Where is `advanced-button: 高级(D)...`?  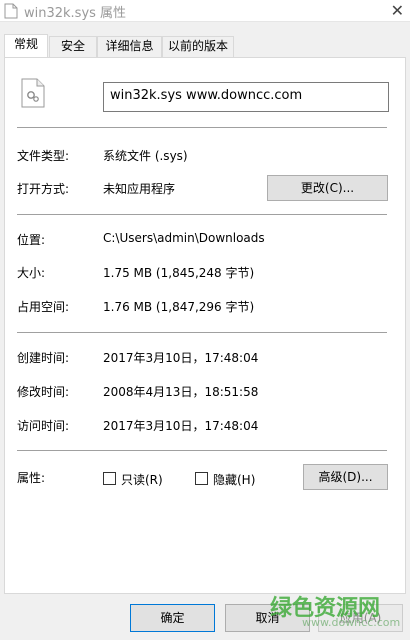 advanced-button: 高级(D)... is located at coordinates (345, 477).